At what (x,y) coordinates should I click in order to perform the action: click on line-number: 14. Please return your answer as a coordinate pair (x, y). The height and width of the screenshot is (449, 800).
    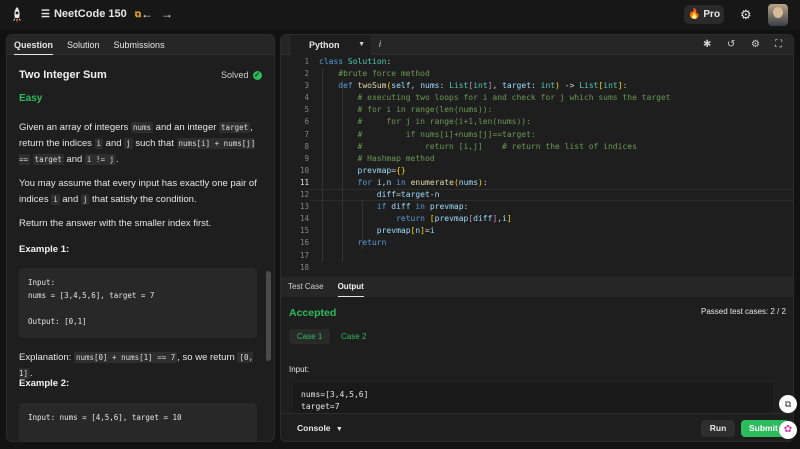
    Looking at the image, I should click on (304, 219).